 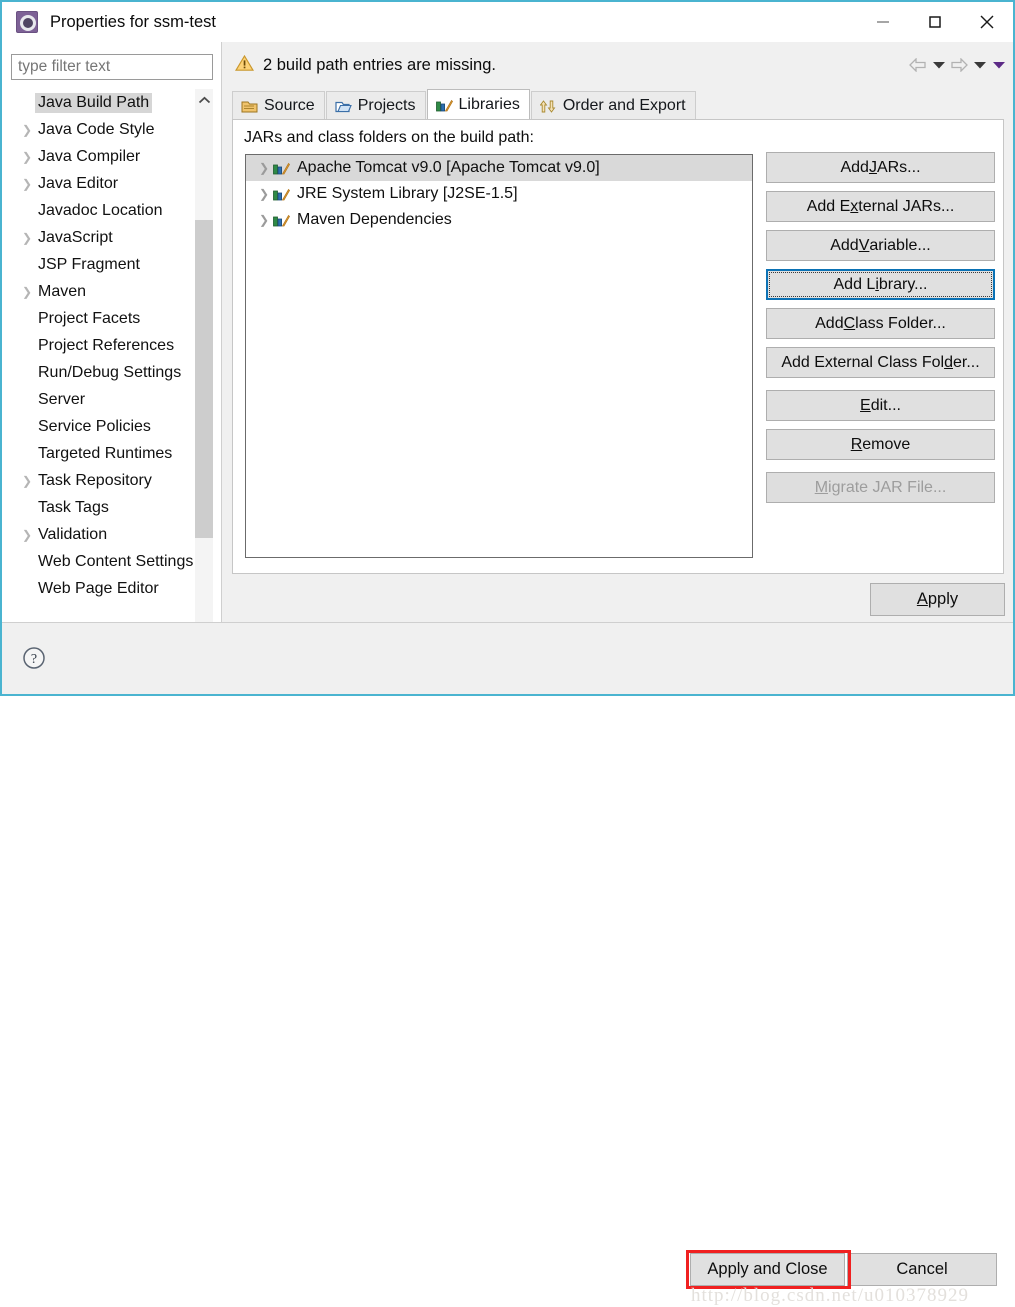 I want to click on button-label-pre: Add L, so click(x=854, y=284).